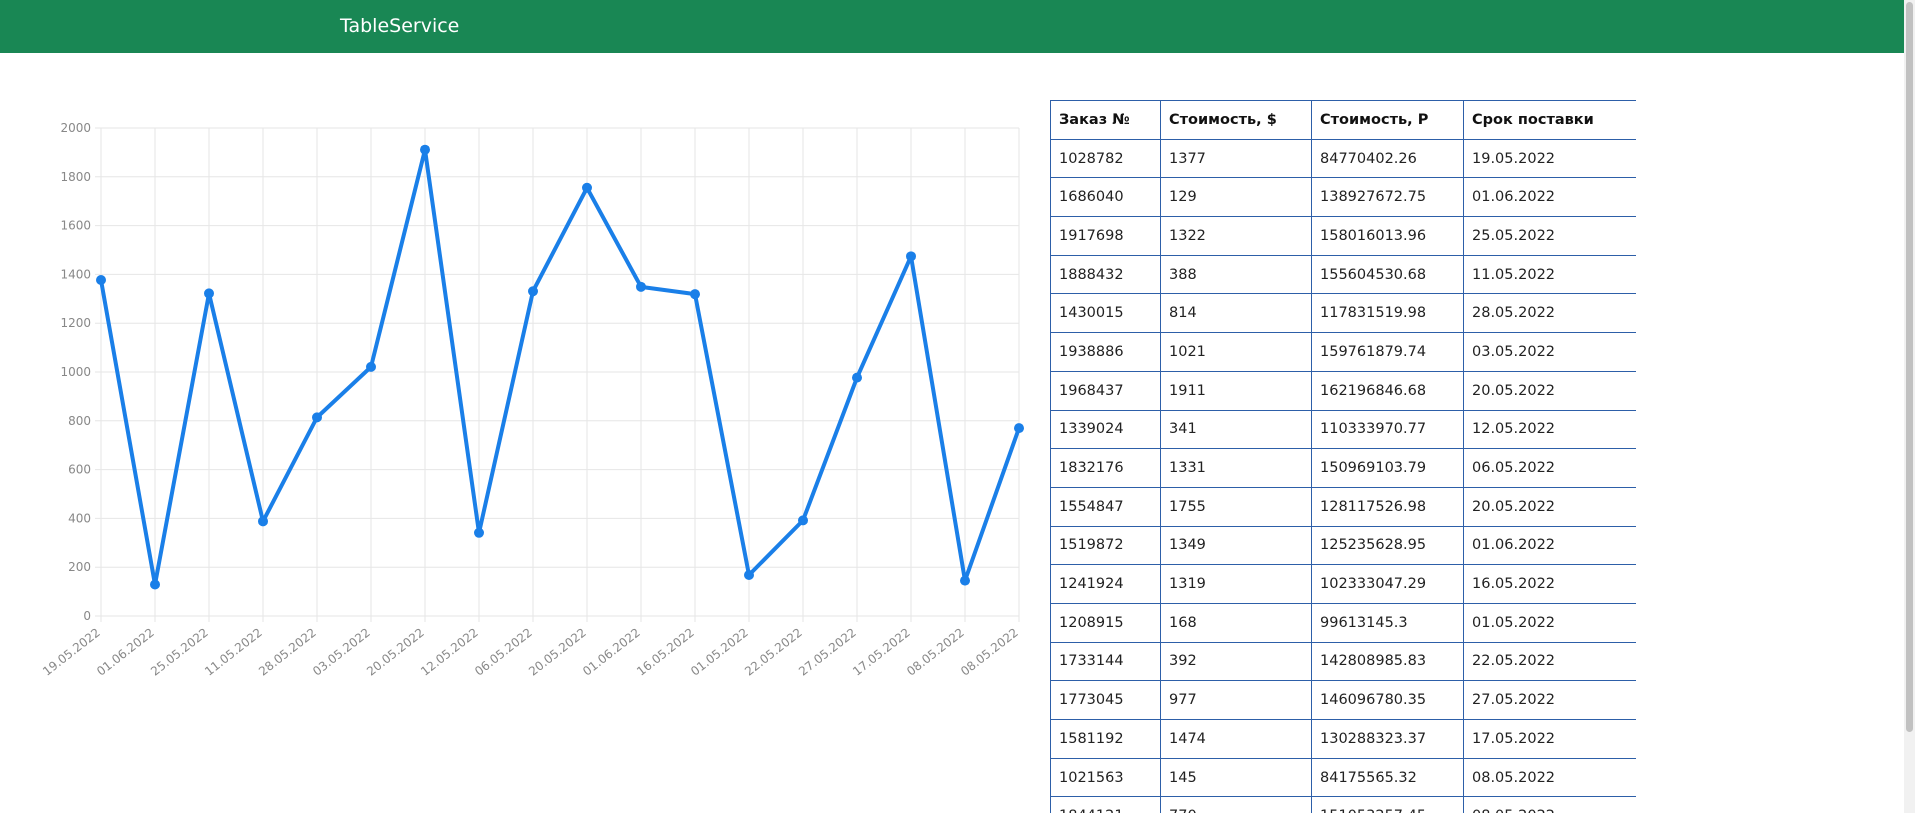 The image size is (1915, 813). Describe the element at coordinates (1387, 700) in the screenshot. I see `table-cell-cost-rub: 146096780.35` at that location.